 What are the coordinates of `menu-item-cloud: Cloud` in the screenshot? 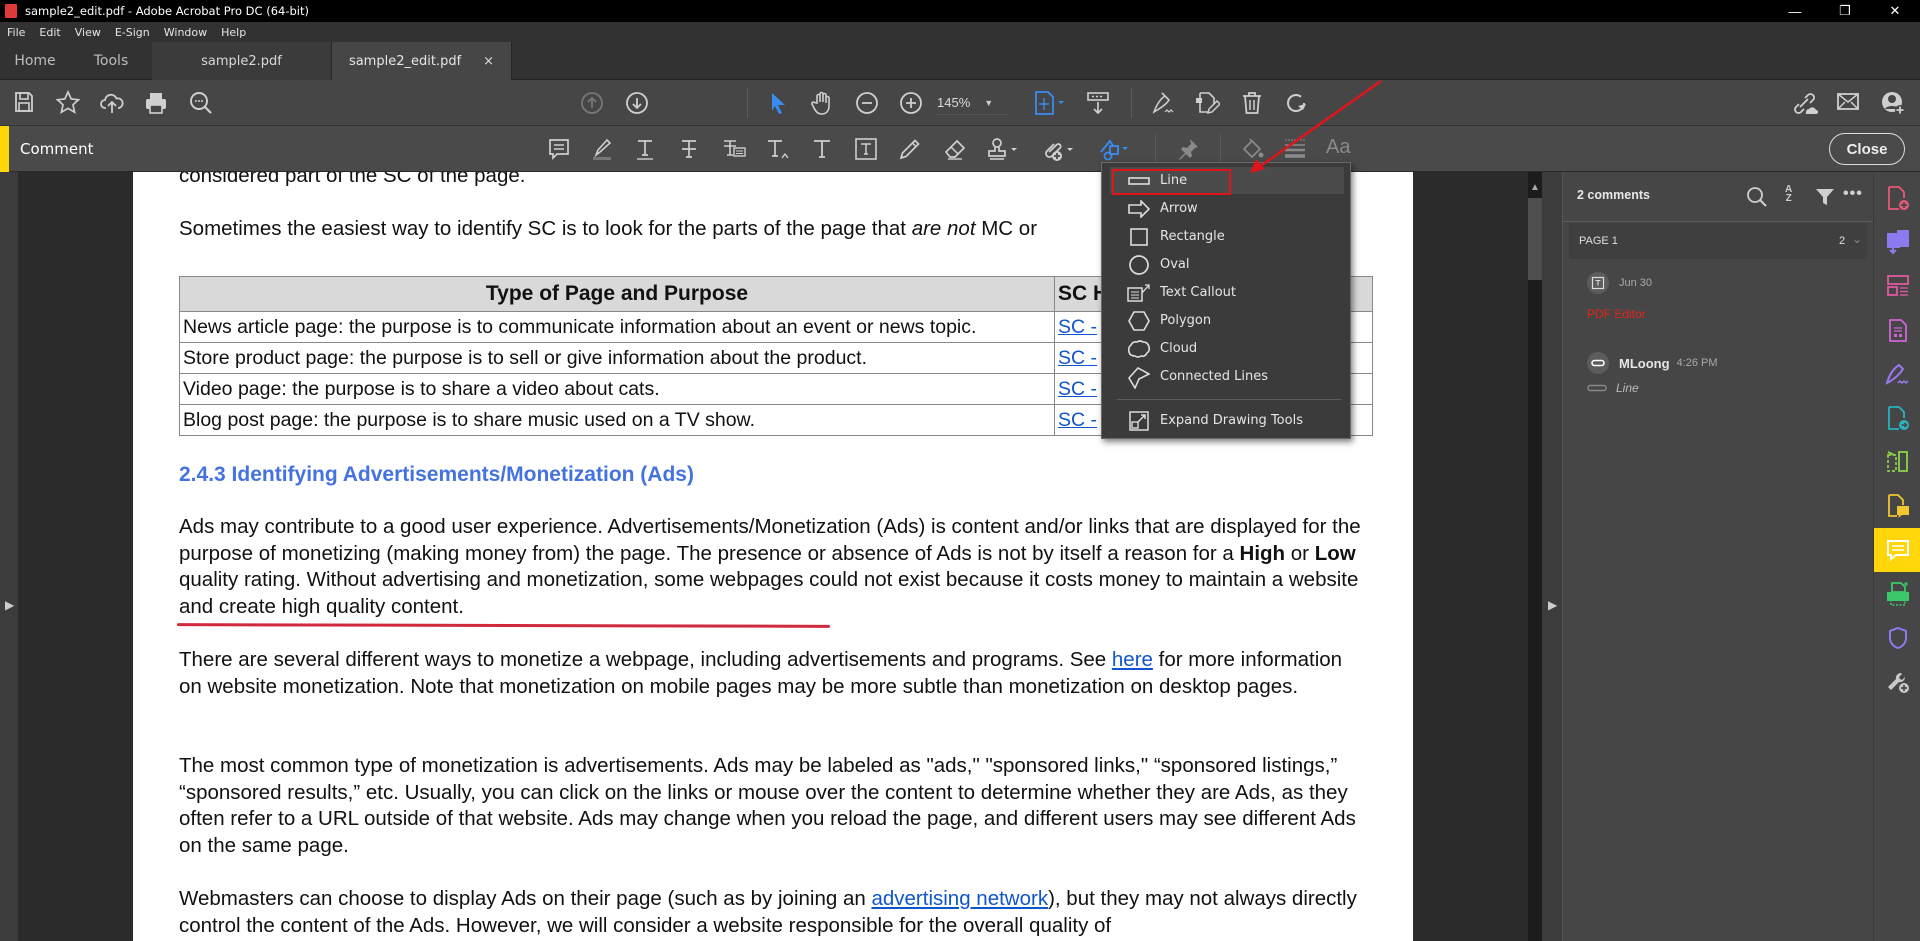 It's located at (1227, 348).